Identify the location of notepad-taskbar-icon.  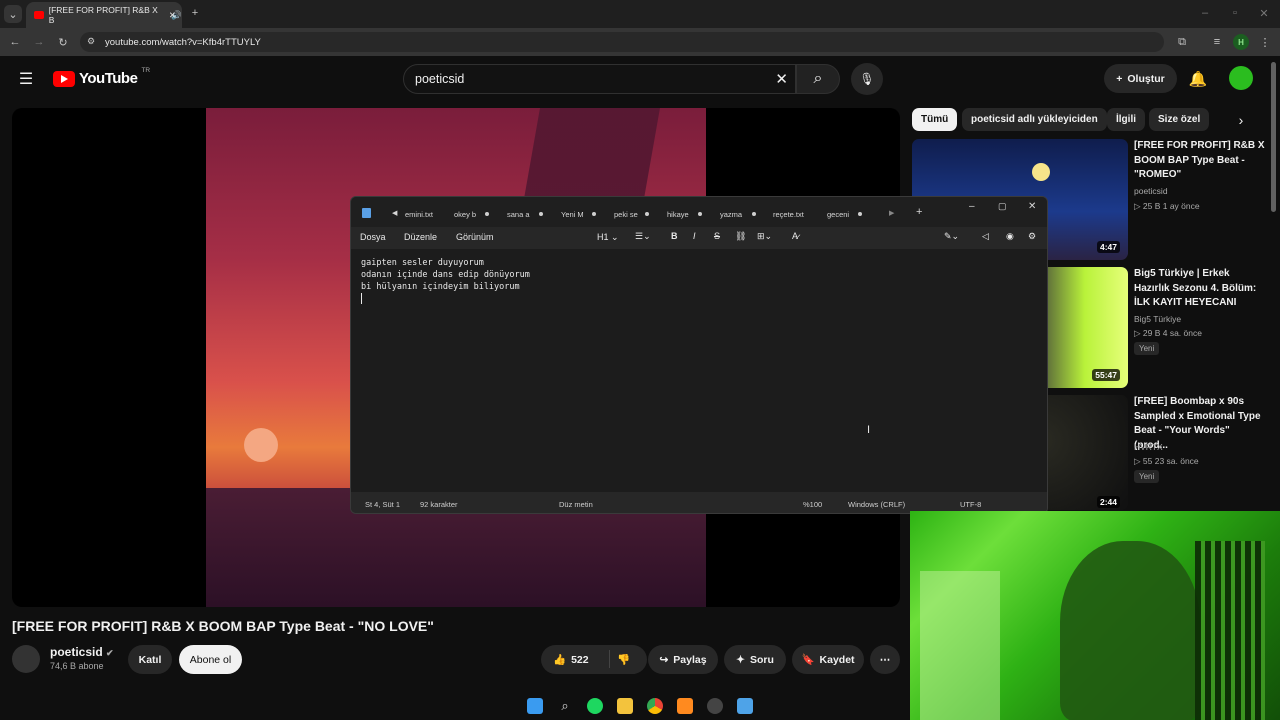
(745, 706).